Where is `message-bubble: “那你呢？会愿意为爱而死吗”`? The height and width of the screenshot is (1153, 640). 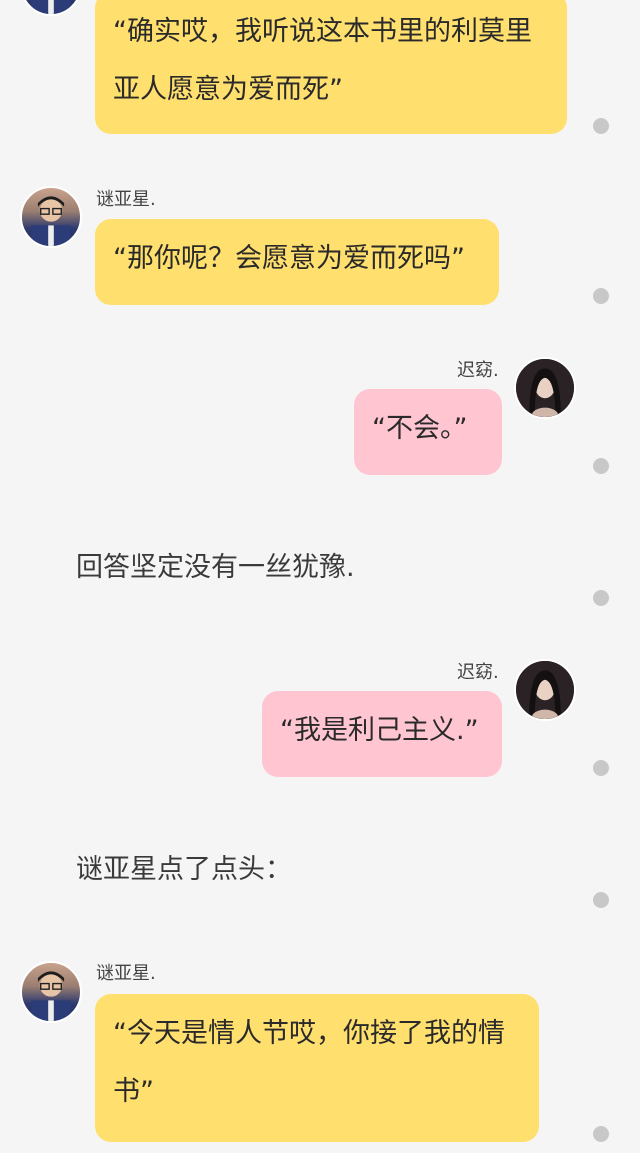 message-bubble: “那你呢？会愿意为爱而死吗” is located at coordinates (297, 262).